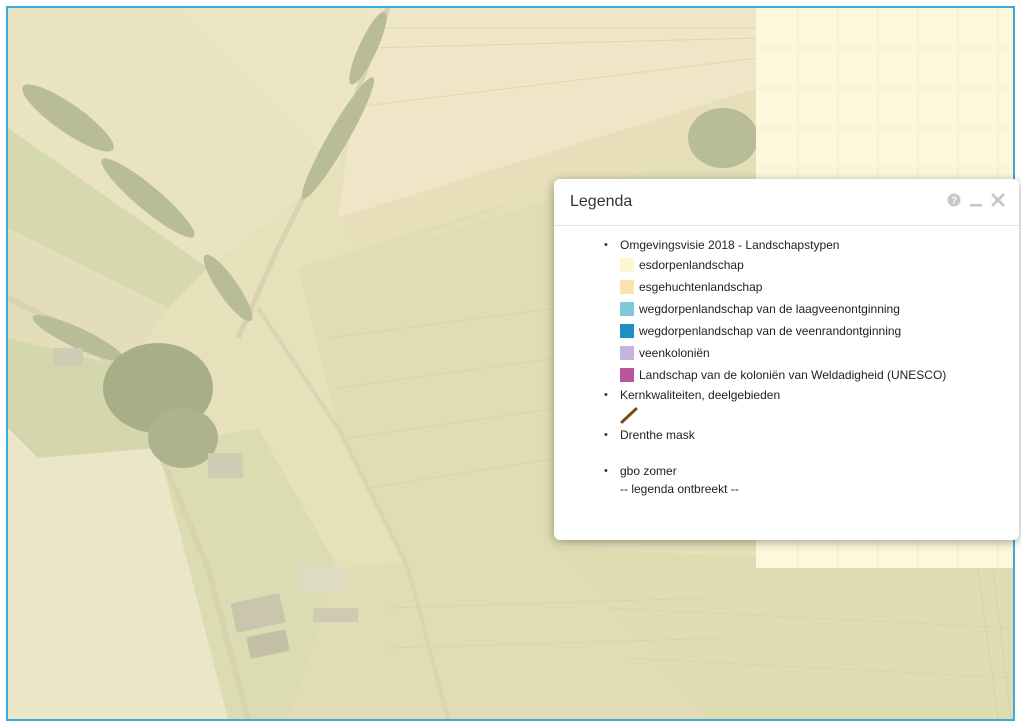 The height and width of the screenshot is (727, 1021). What do you see at coordinates (730, 245) in the screenshot?
I see `layer-name: Omgevingsvisie 2018 - Landschapstypen` at bounding box center [730, 245].